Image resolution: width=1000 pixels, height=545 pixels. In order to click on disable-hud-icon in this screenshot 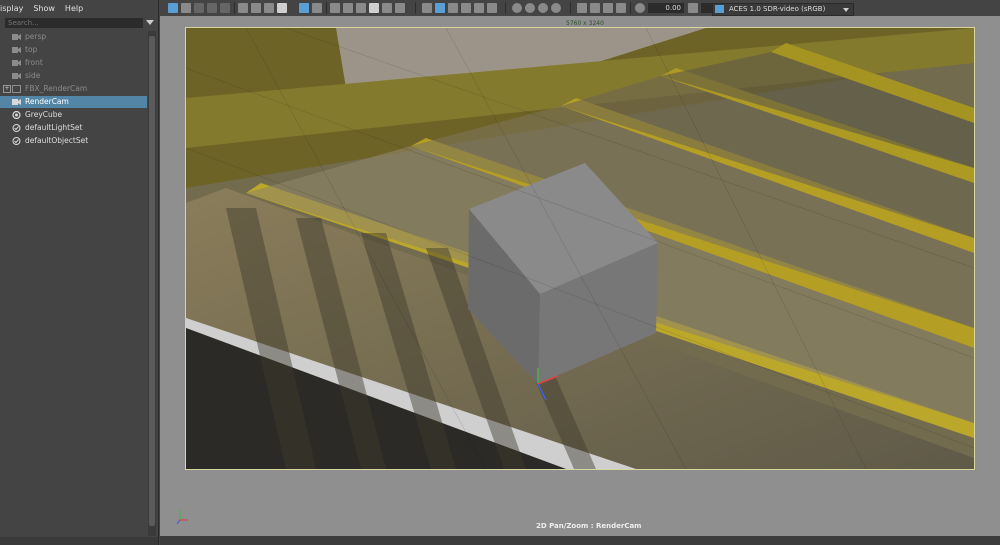, I will do `click(621, 8)`.